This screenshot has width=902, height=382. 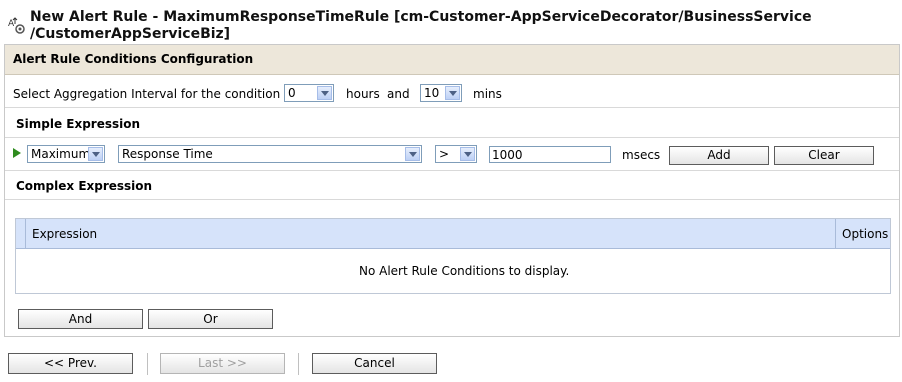 I want to click on play-icon, so click(x=17, y=153).